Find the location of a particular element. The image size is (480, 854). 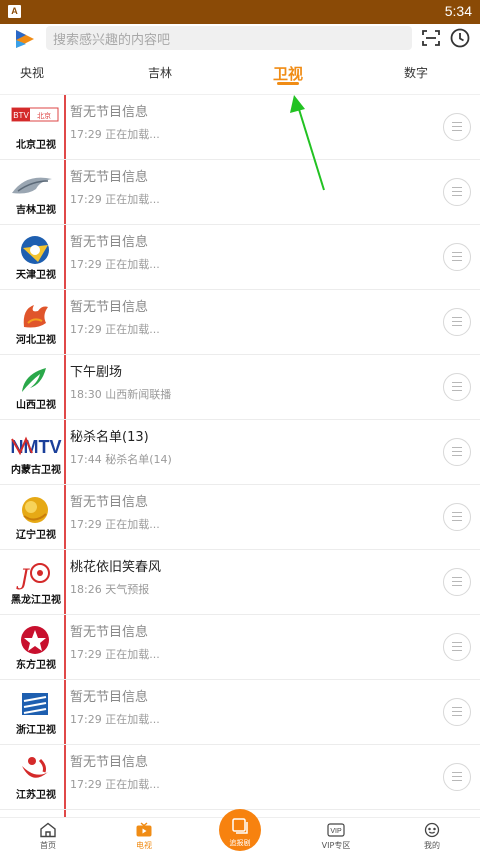

channel-logo: J 黑龙江卫视 is located at coordinates (34, 582).